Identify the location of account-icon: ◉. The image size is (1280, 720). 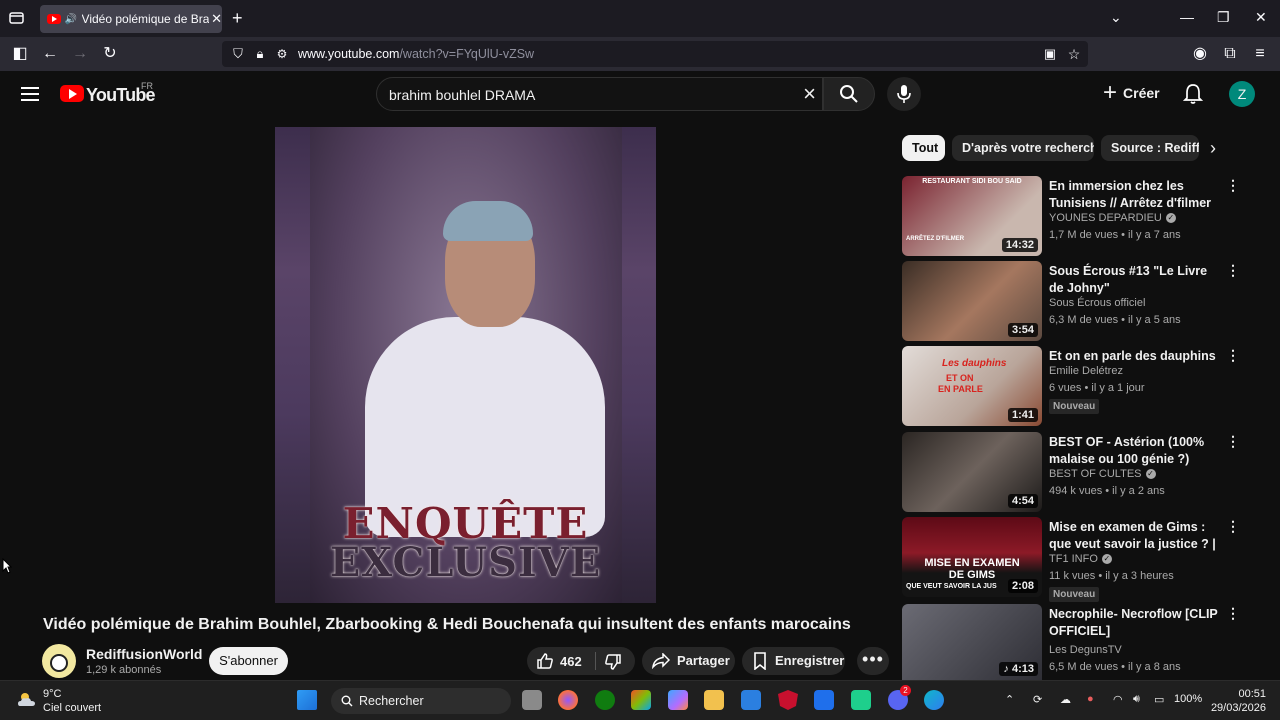
(1200, 54).